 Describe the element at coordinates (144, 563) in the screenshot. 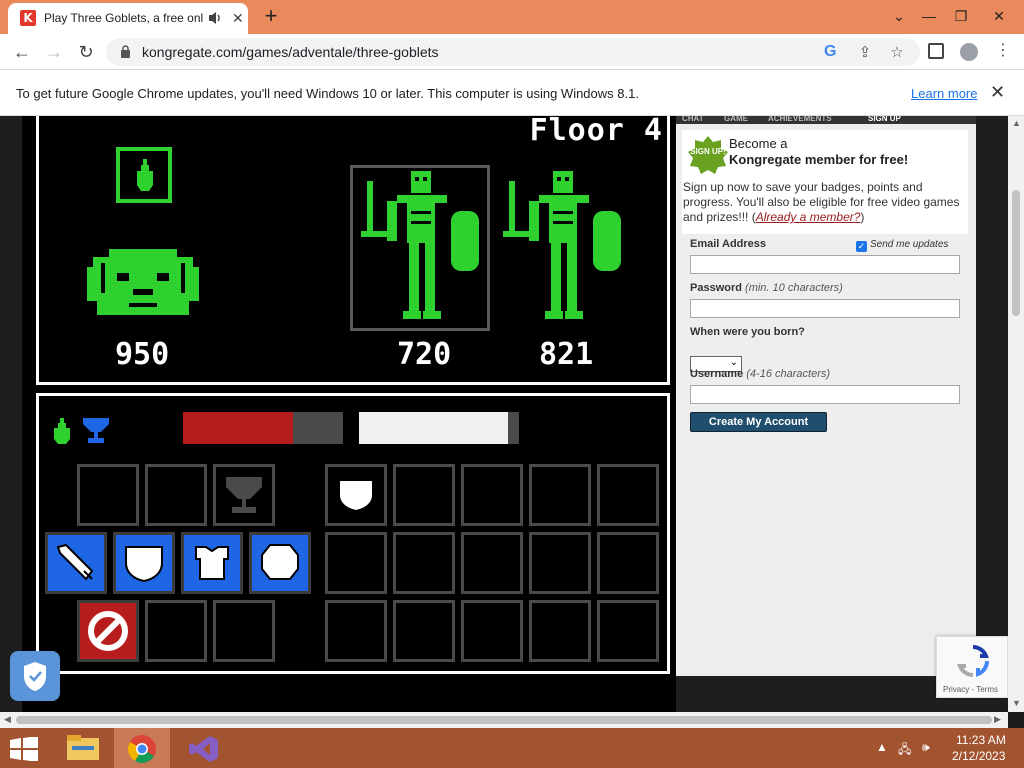

I see `shield-slot` at that location.